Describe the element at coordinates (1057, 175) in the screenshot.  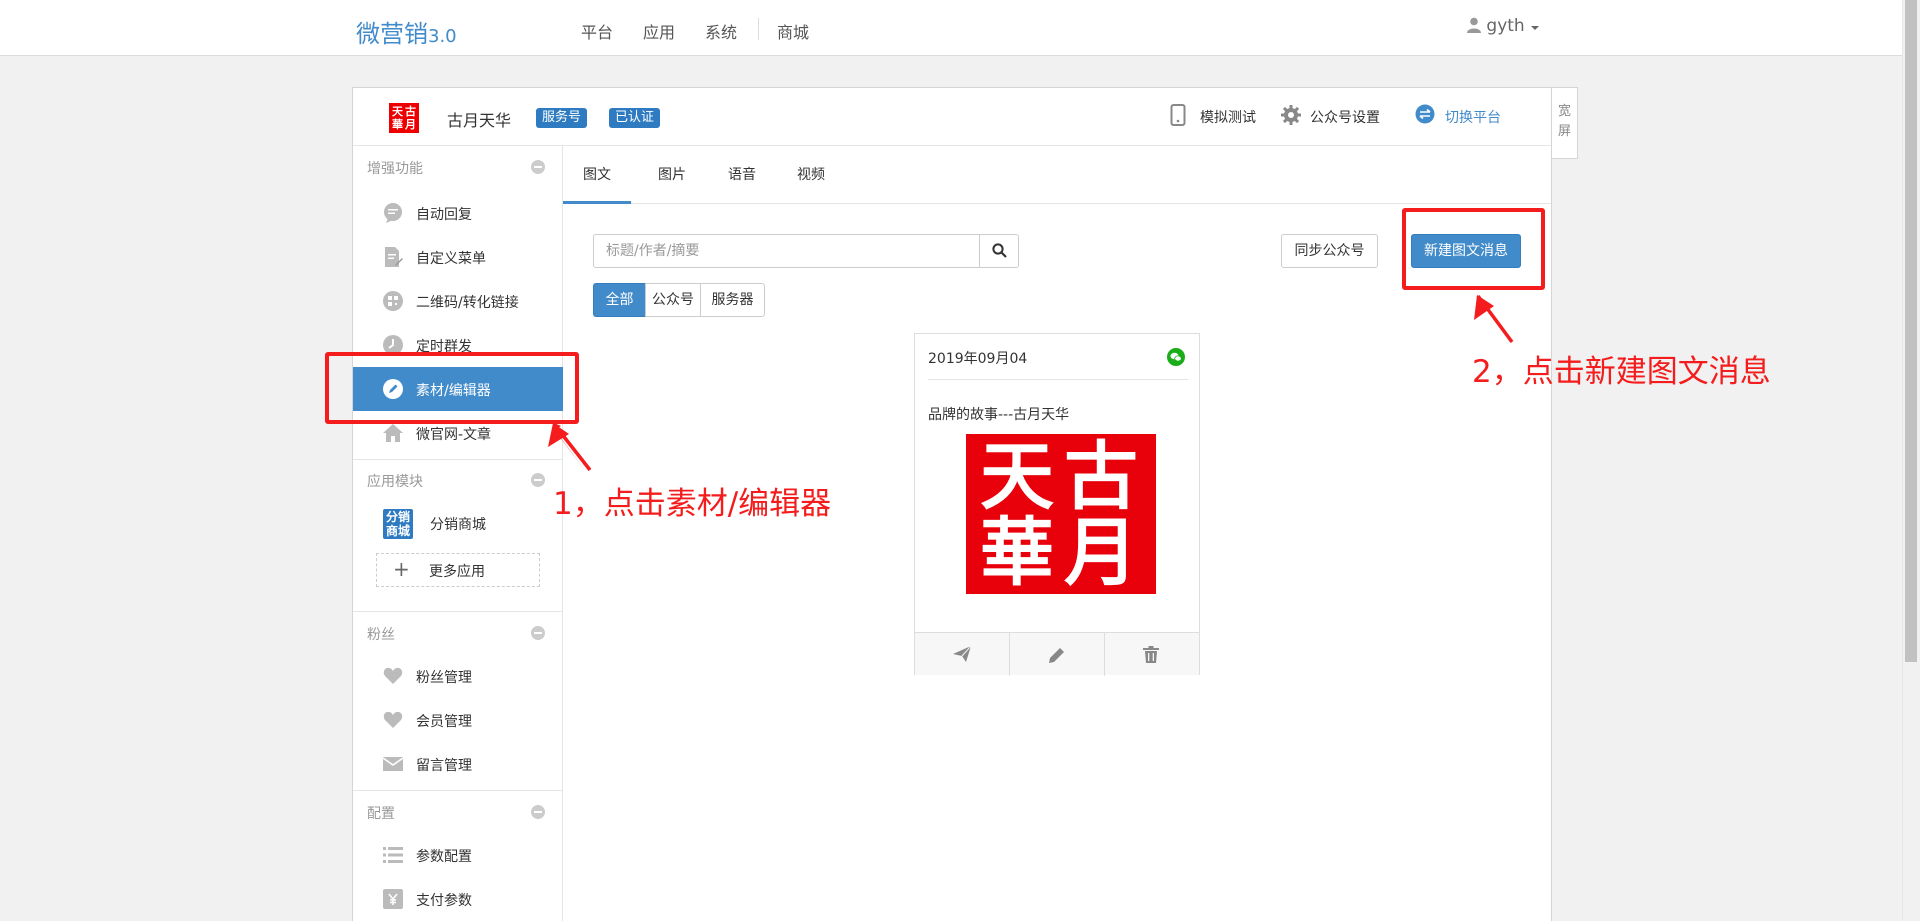
I see `media-tabs: 图文 图片 语音 视频` at that location.